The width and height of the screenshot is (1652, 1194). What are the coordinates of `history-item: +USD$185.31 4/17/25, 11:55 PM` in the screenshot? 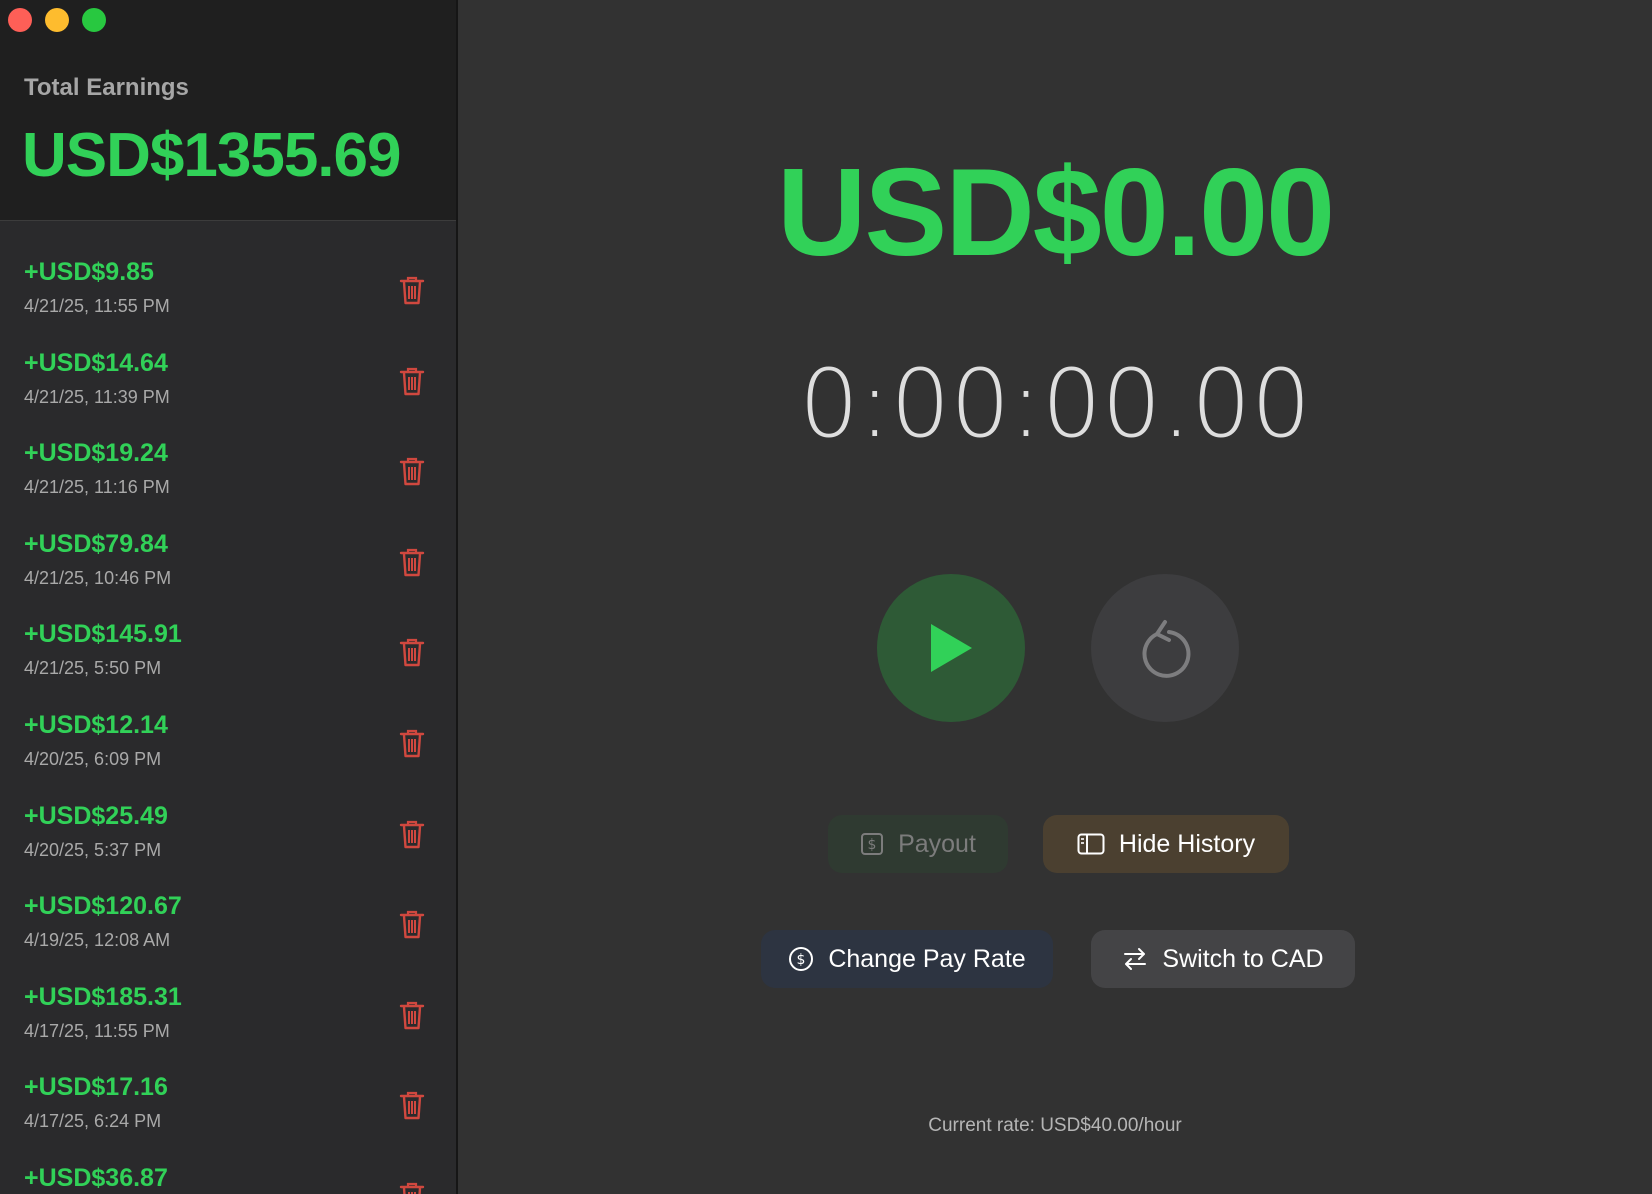 It's located at (228, 993).